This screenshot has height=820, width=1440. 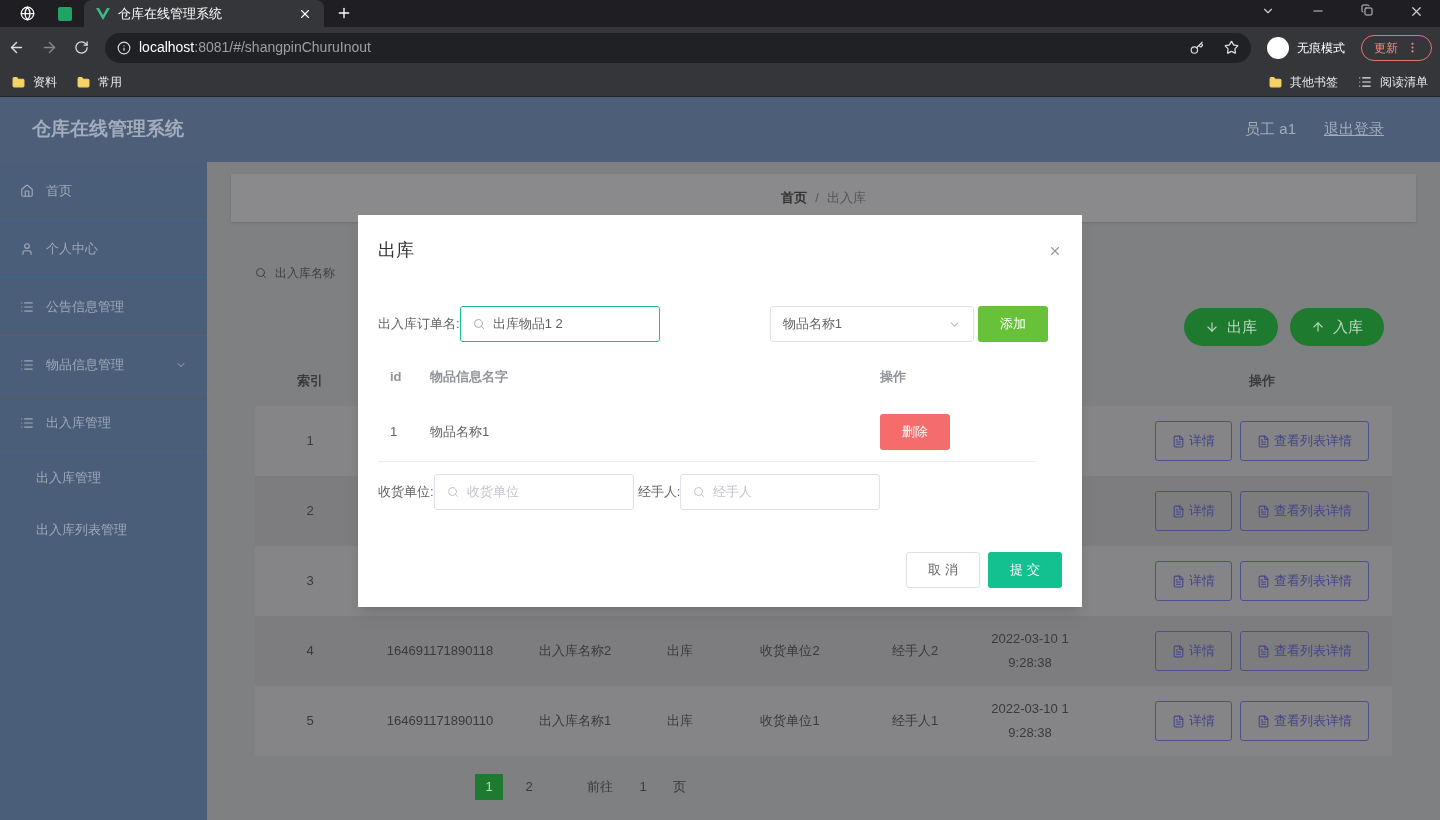 I want to click on globe-icon, so click(x=27, y=13).